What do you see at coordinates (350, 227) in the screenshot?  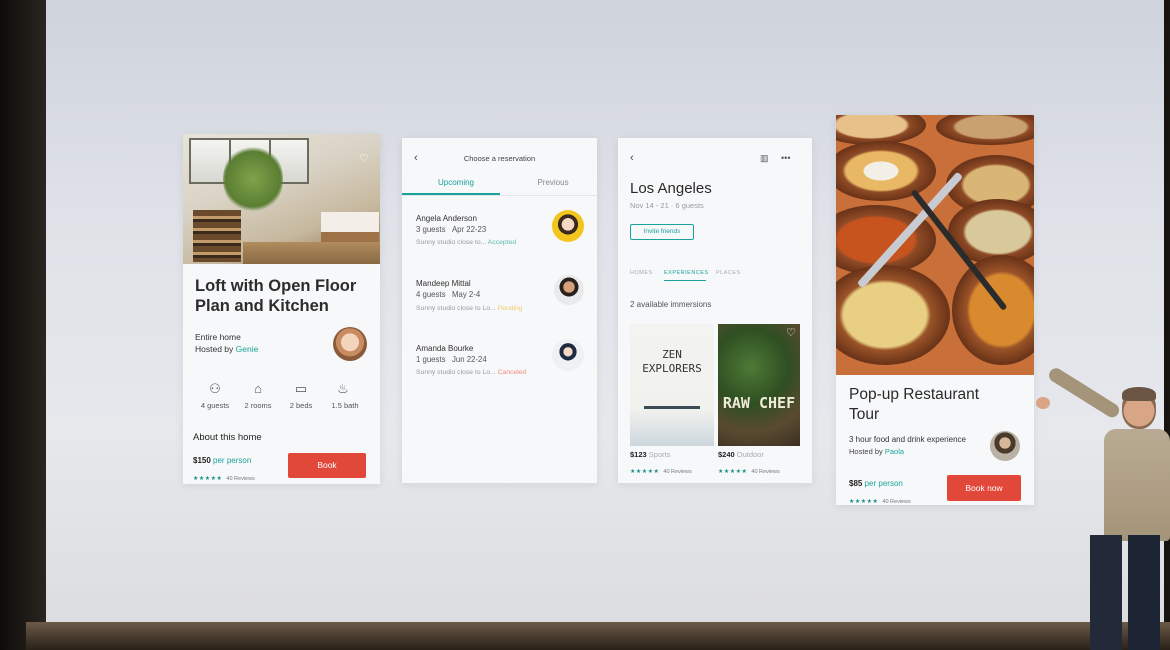 I see `bed` at bounding box center [350, 227].